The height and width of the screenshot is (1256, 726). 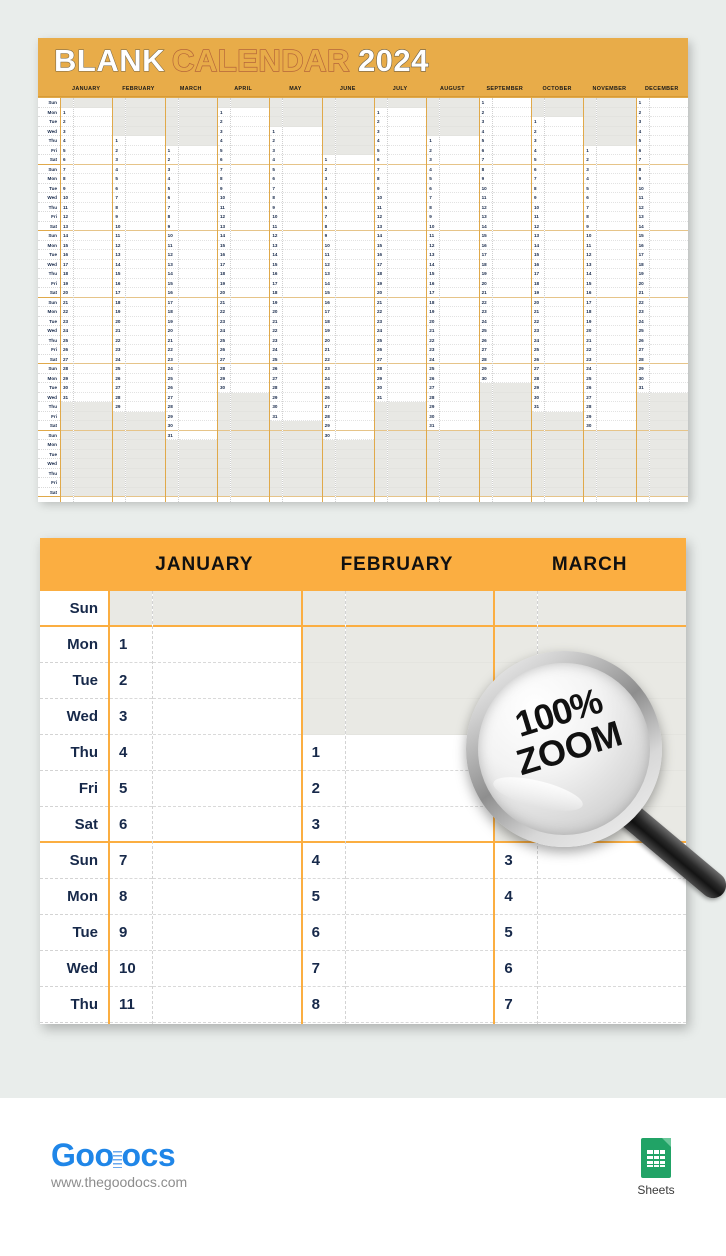 What do you see at coordinates (612, 807) in the screenshot?
I see `zoom-note-column` at bounding box center [612, 807].